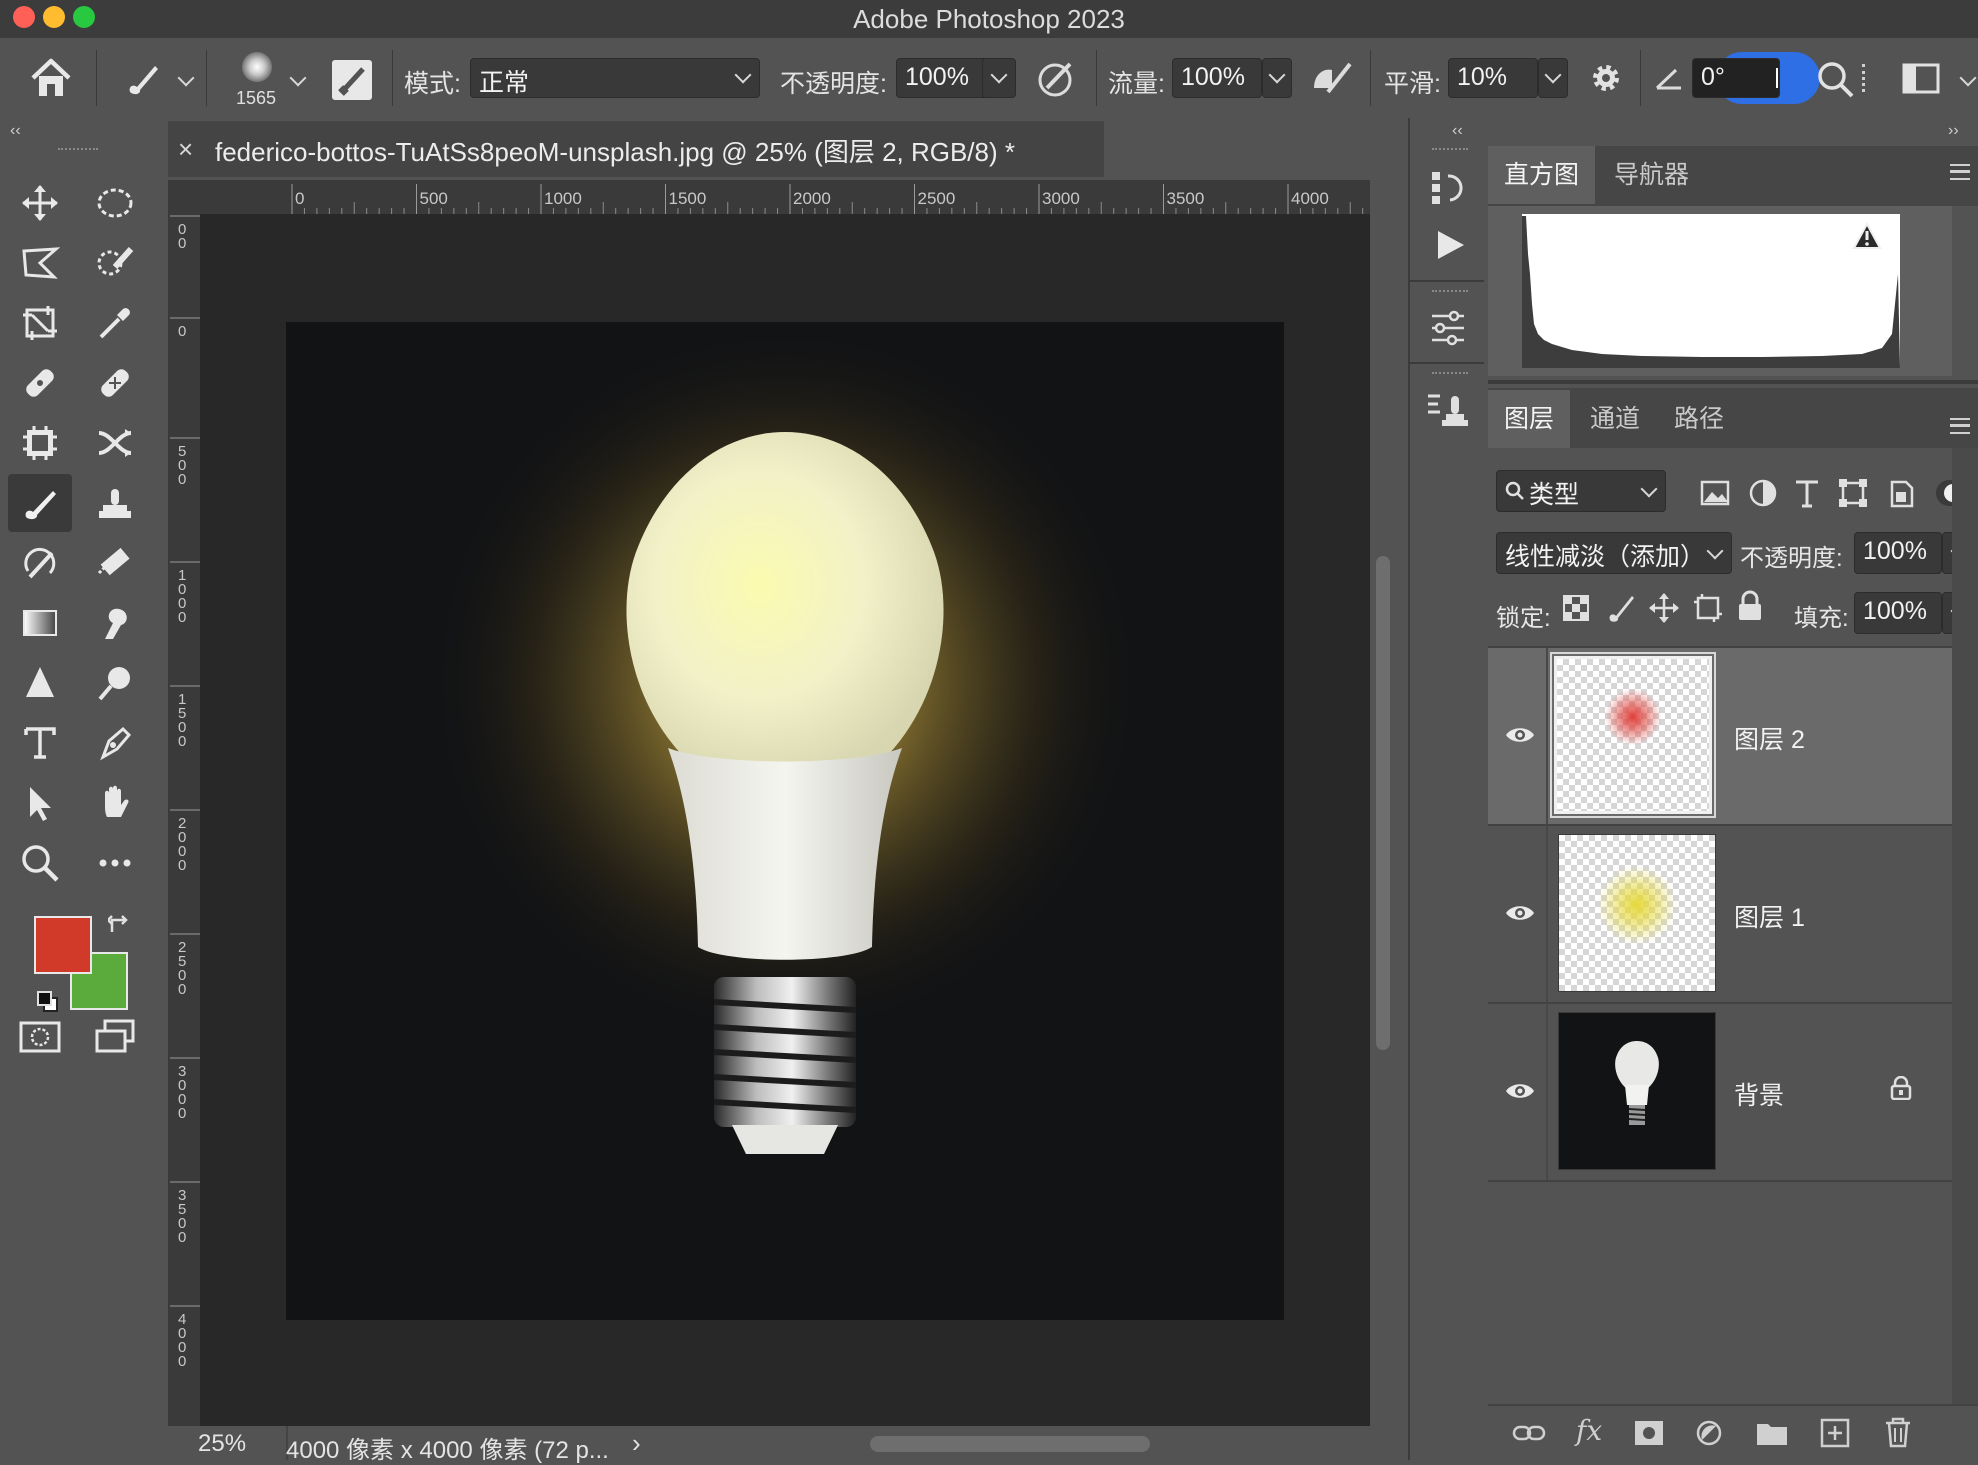 The height and width of the screenshot is (1465, 1978). What do you see at coordinates (186, 78) in the screenshot?
I see `tool-preset-chevron-icon` at bounding box center [186, 78].